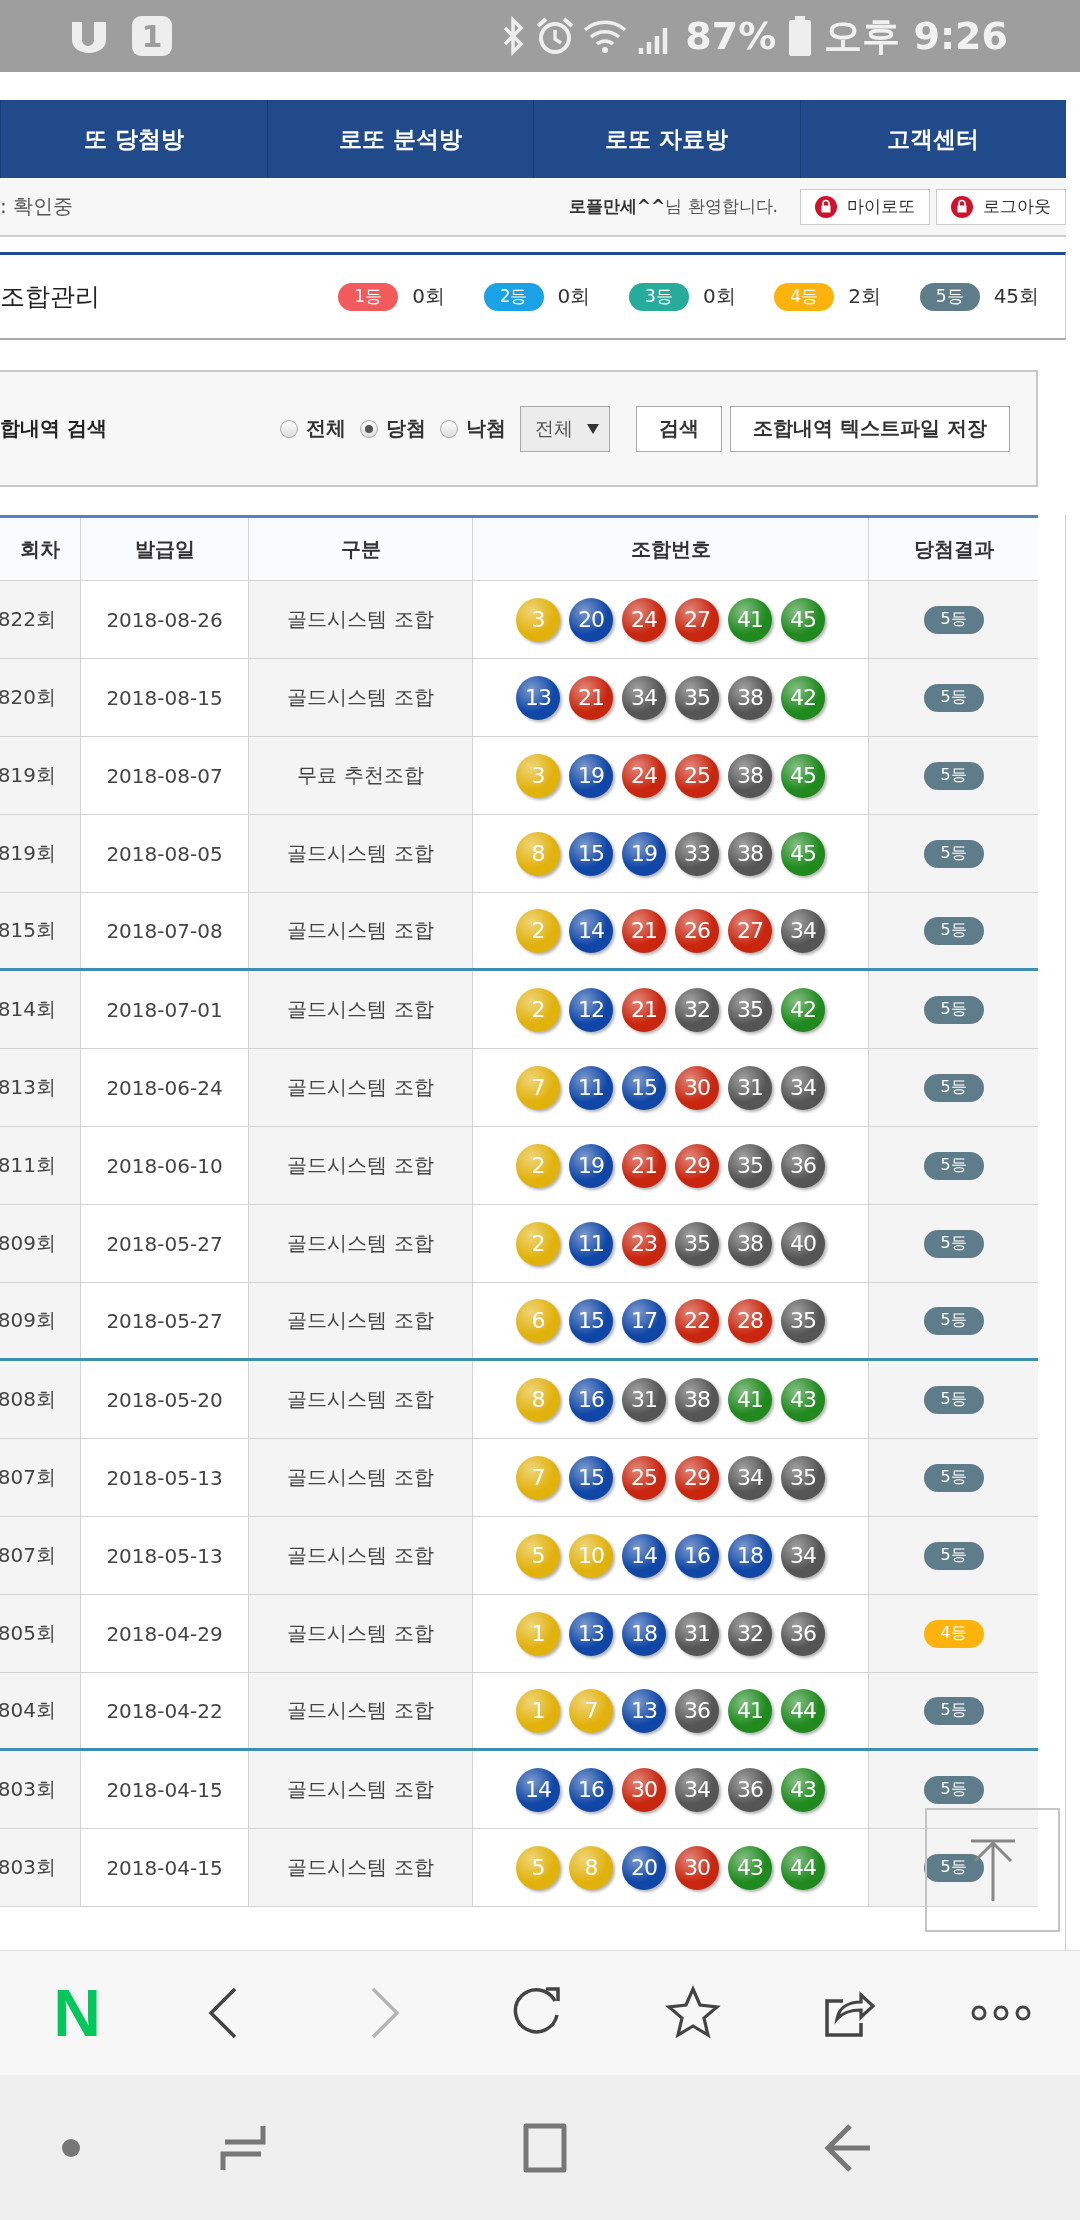 Image resolution: width=1080 pixels, height=2220 pixels. I want to click on lotto-ball: 19, so click(591, 775).